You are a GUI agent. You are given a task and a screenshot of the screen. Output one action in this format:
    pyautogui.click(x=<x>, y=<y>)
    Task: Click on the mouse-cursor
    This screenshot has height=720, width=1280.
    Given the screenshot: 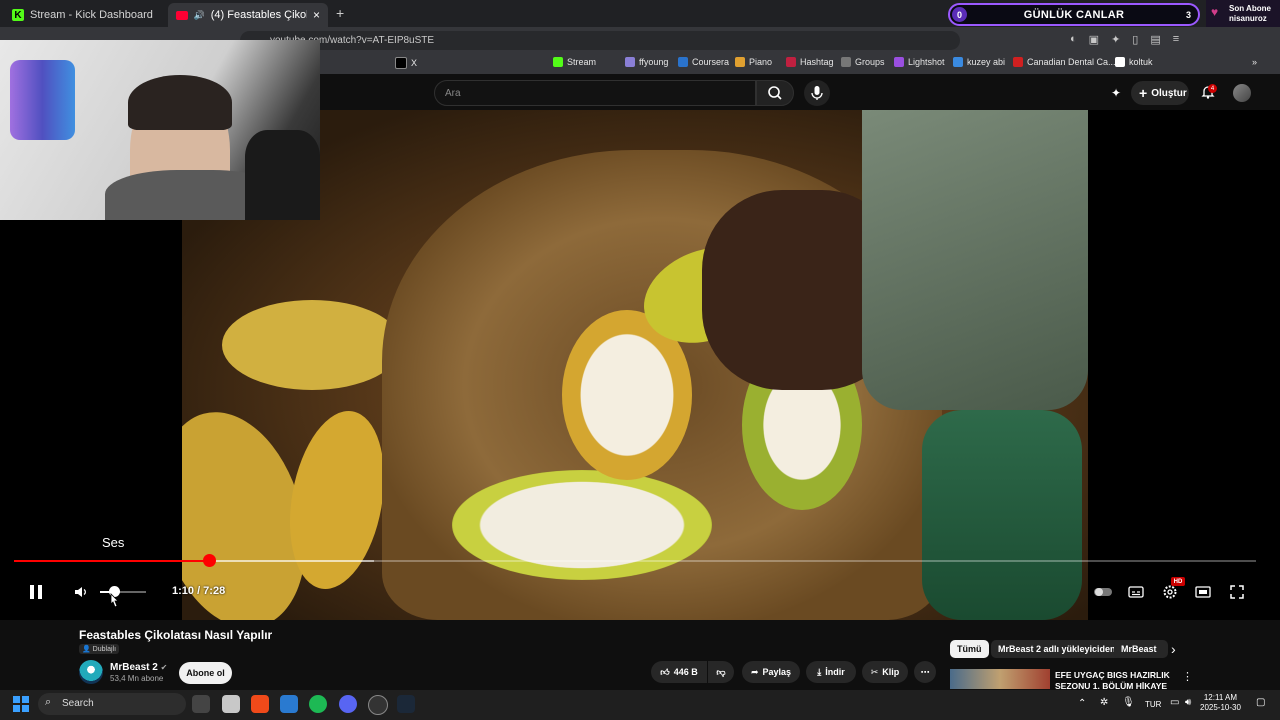 What is the action you would take?
    pyautogui.click(x=114, y=601)
    